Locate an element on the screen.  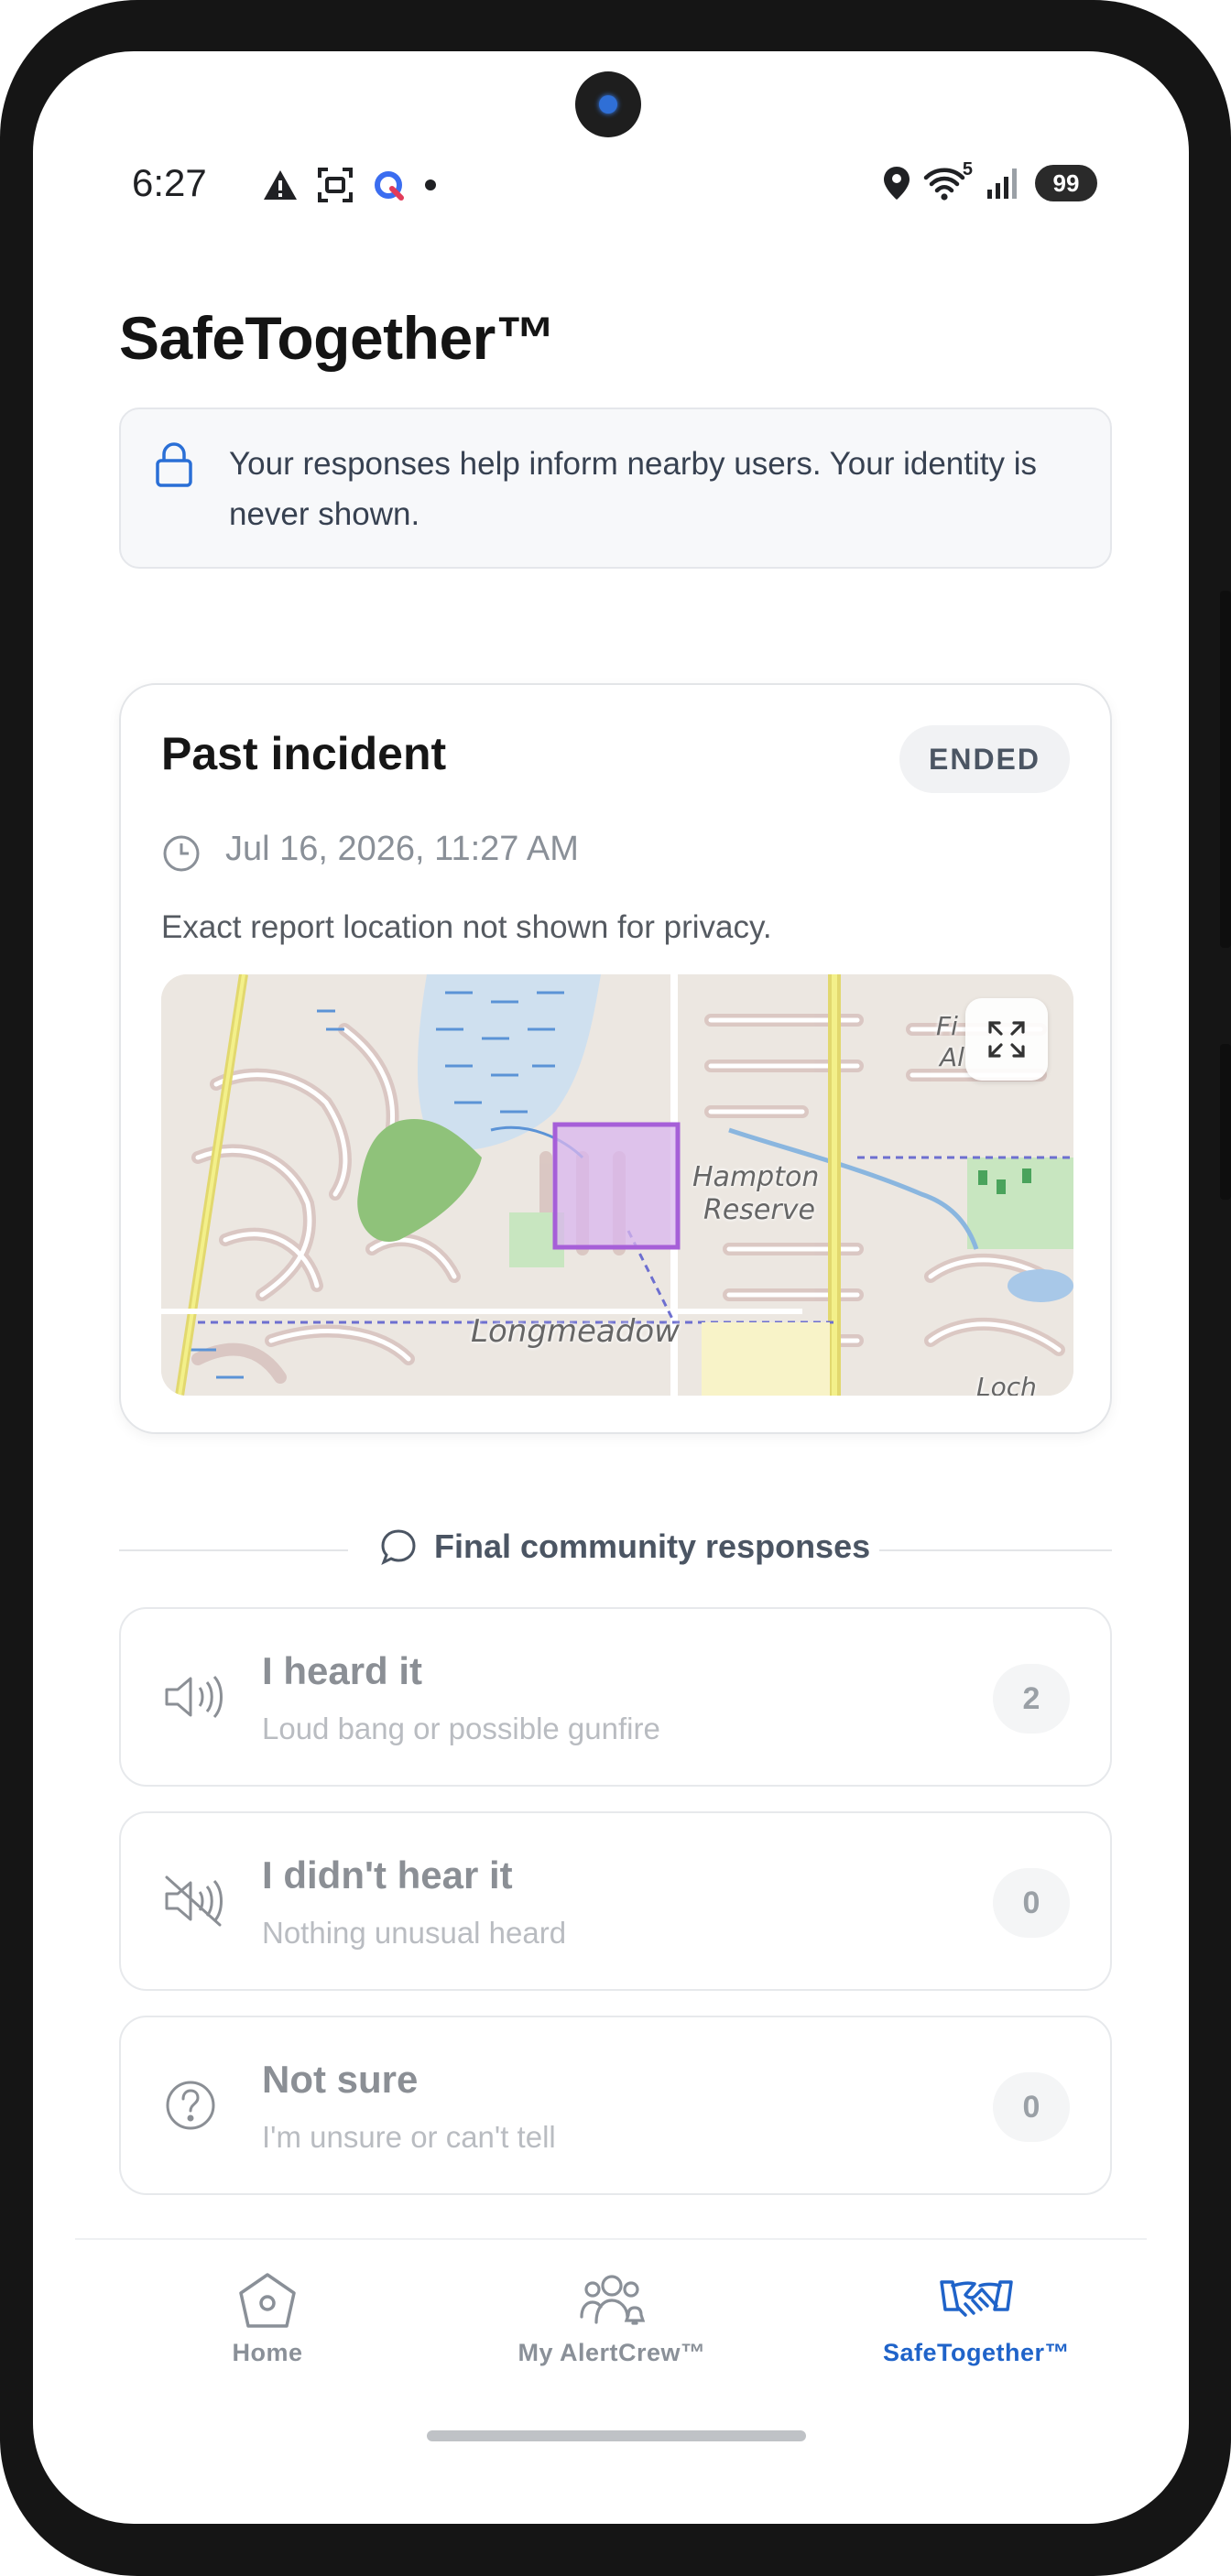
response-didnt-hear-it: I didn't hear it Nothing unusual heard 0 is located at coordinates (615, 1901).